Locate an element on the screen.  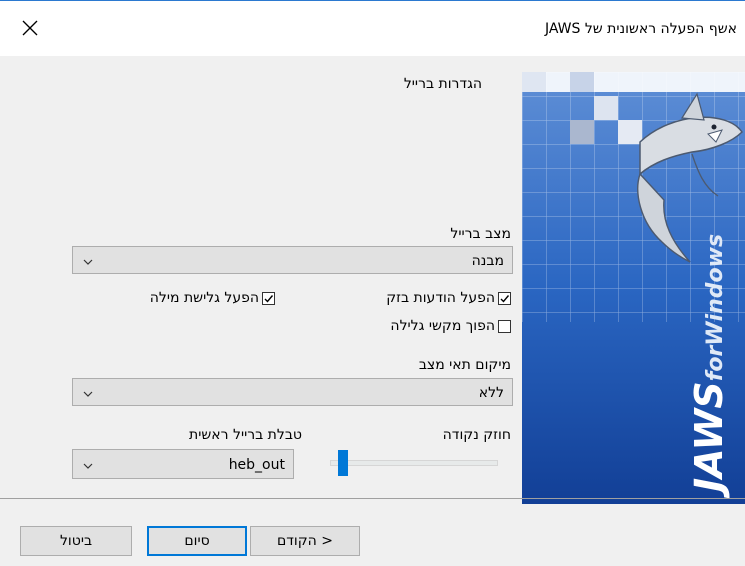
back-button: < הקודם is located at coordinates (305, 541).